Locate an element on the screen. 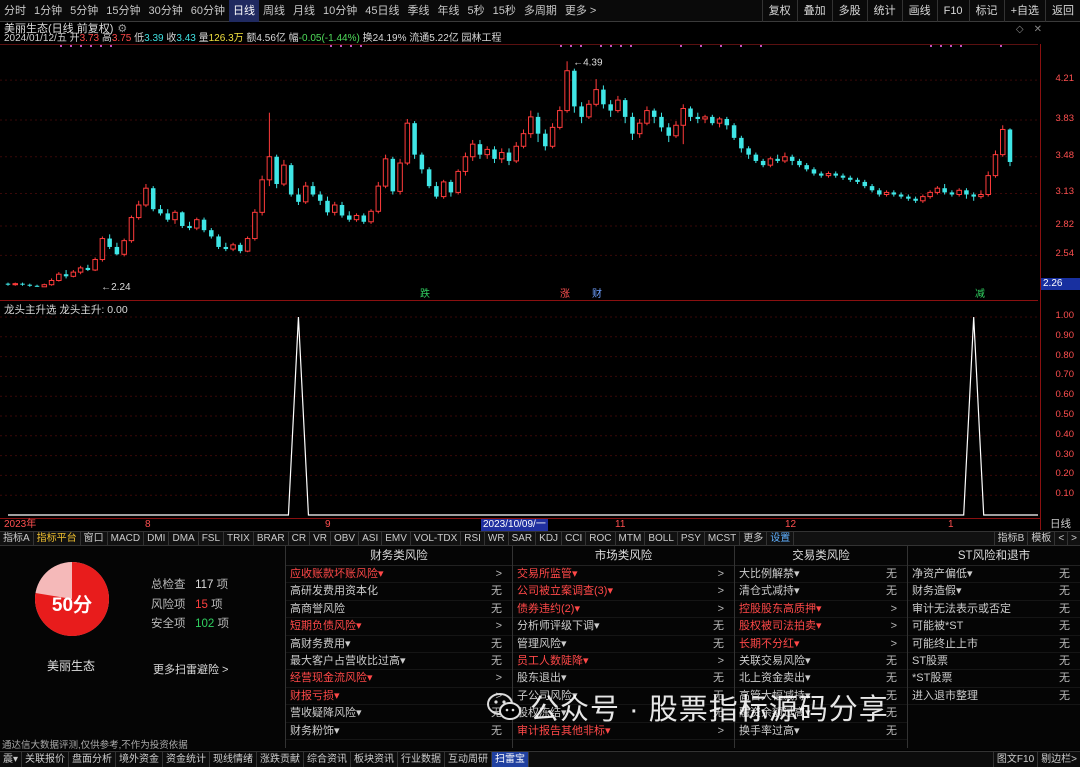 The width and height of the screenshot is (1080, 767). toolbar-button: 多股 is located at coordinates (849, 11).